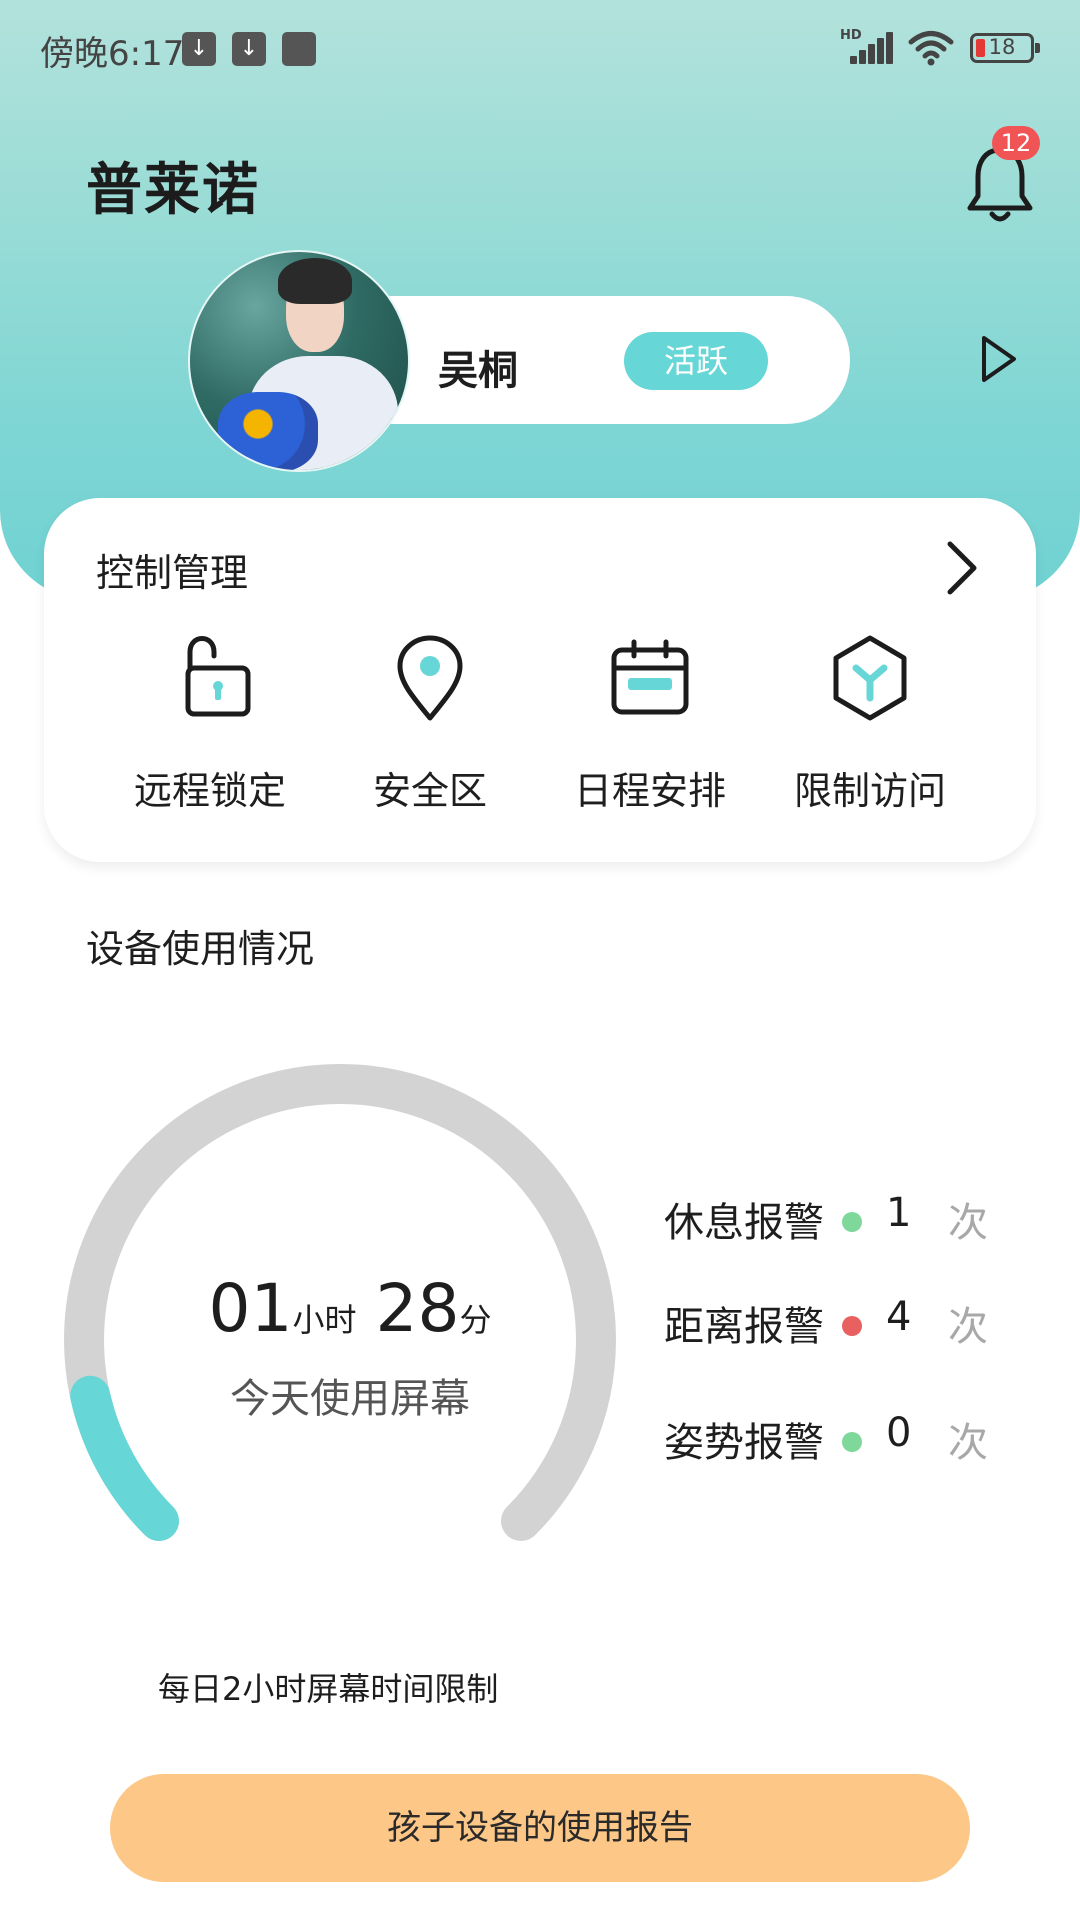 The width and height of the screenshot is (1080, 1920). I want to click on distance-alert-row: 距离报警 4 次, so click(834, 1324).